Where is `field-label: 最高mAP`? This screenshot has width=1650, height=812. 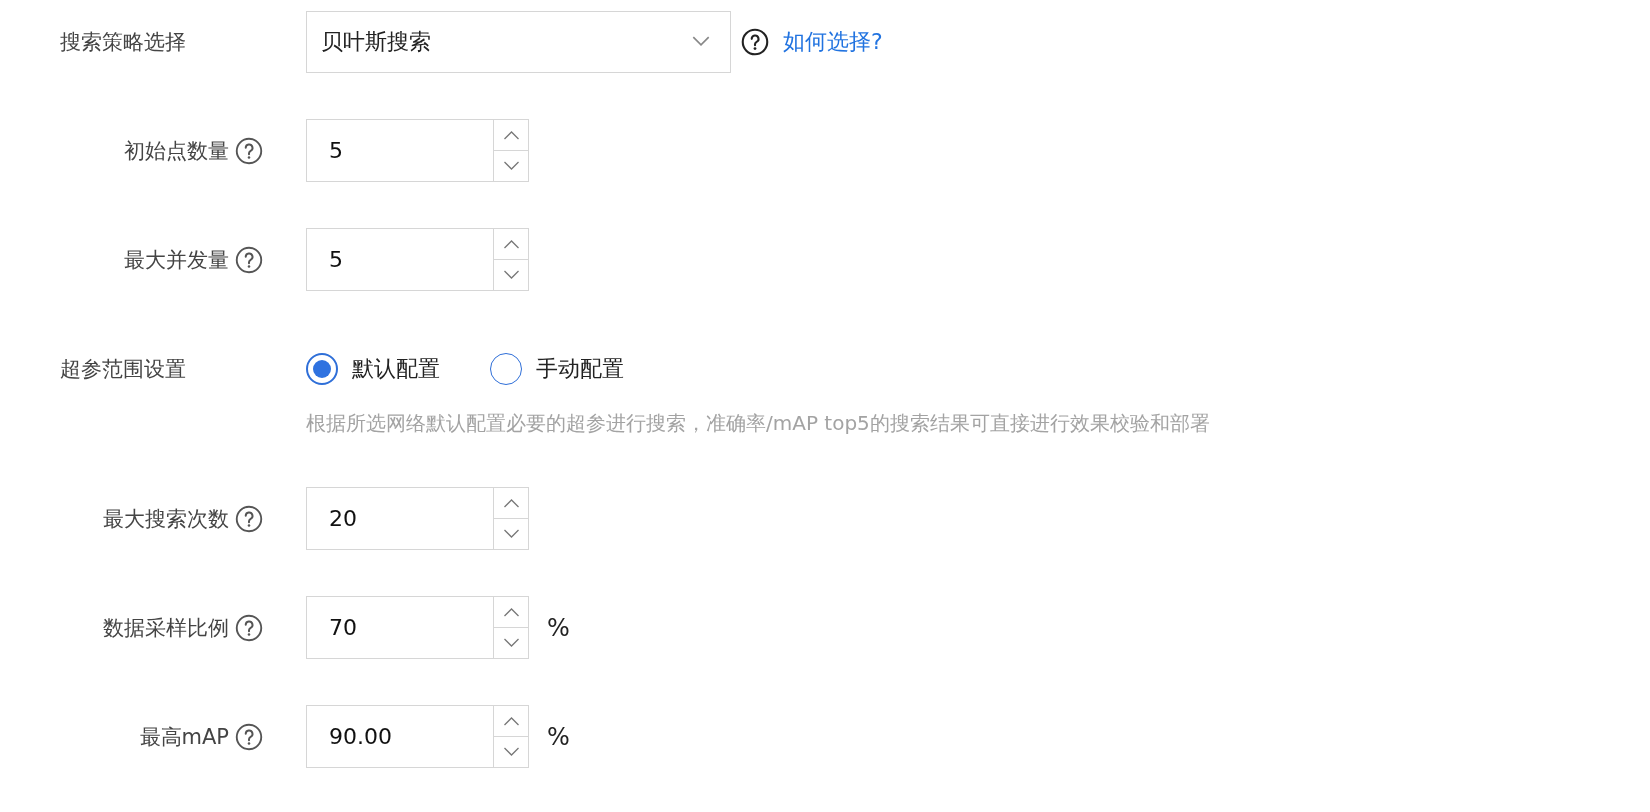
field-label: 最高mAP is located at coordinates (184, 737).